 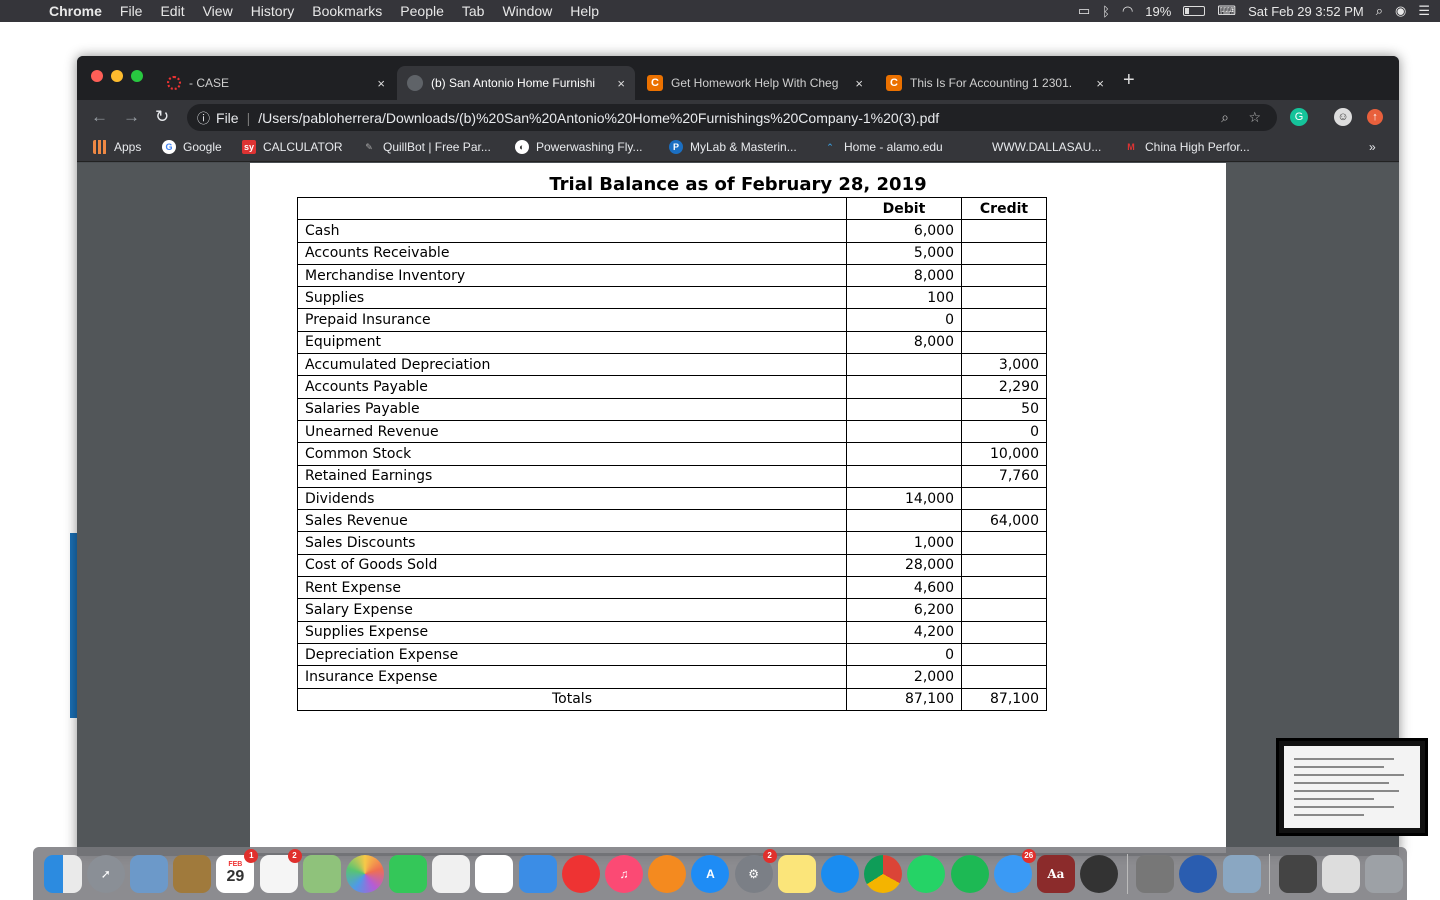 I want to click on launchpad-icon: ➚, so click(x=105, y=873).